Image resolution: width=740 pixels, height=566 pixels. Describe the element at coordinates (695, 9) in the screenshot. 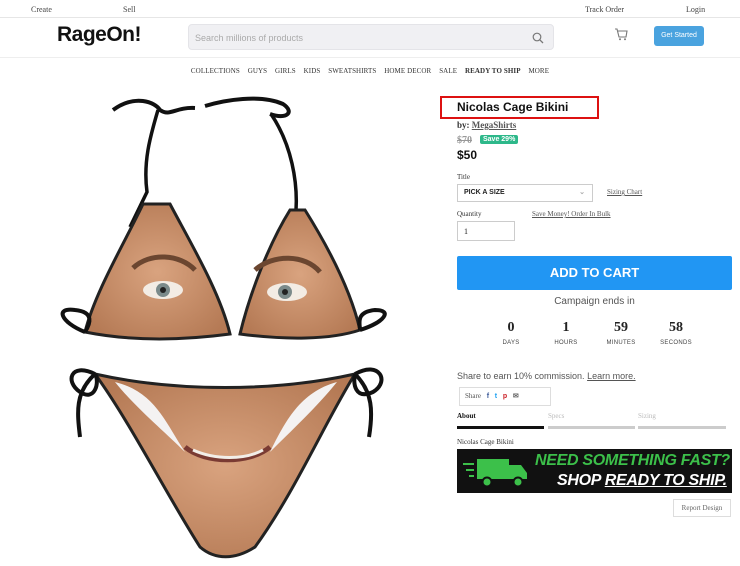

I see `login-link: Login` at that location.